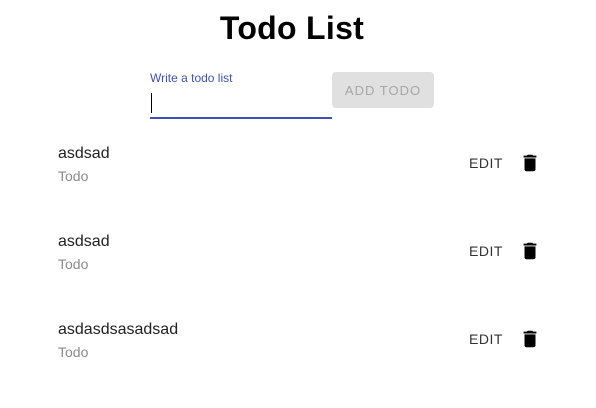  I want to click on todo-text: asdasdsasadsad, so click(118, 329).